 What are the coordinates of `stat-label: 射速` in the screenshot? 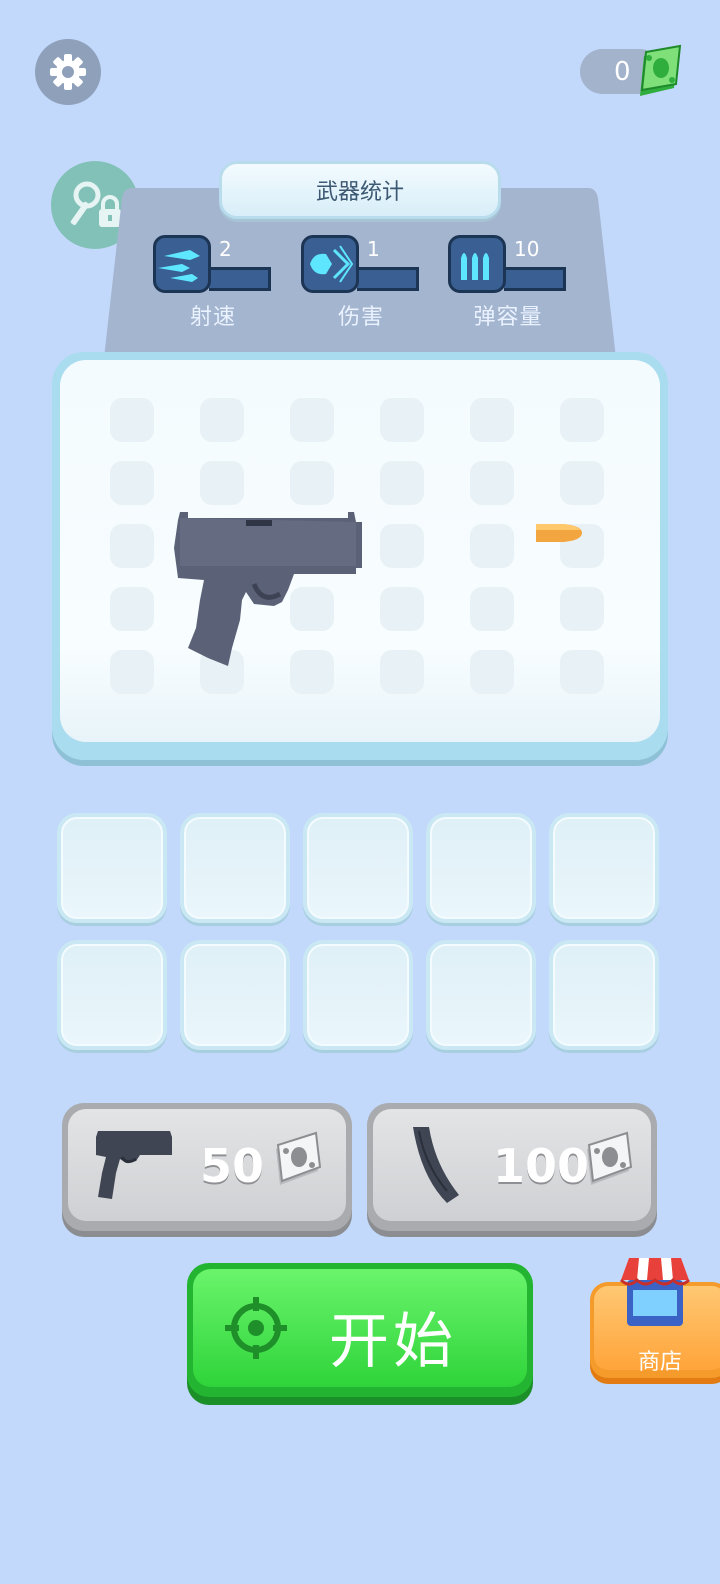 It's located at (212, 317).